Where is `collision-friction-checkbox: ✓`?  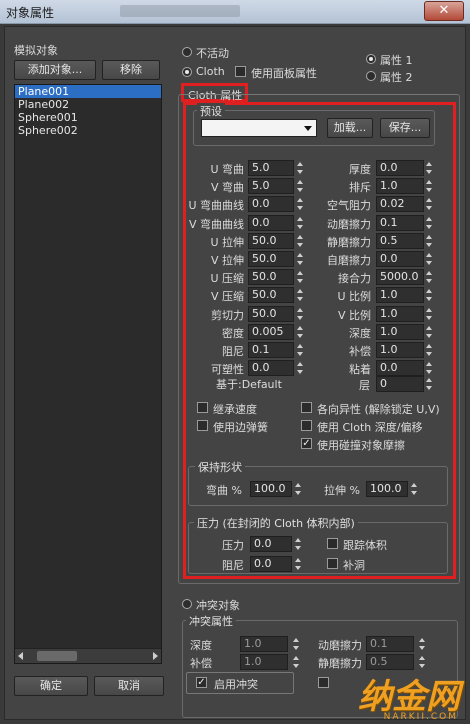 collision-friction-checkbox: ✓ is located at coordinates (306, 443).